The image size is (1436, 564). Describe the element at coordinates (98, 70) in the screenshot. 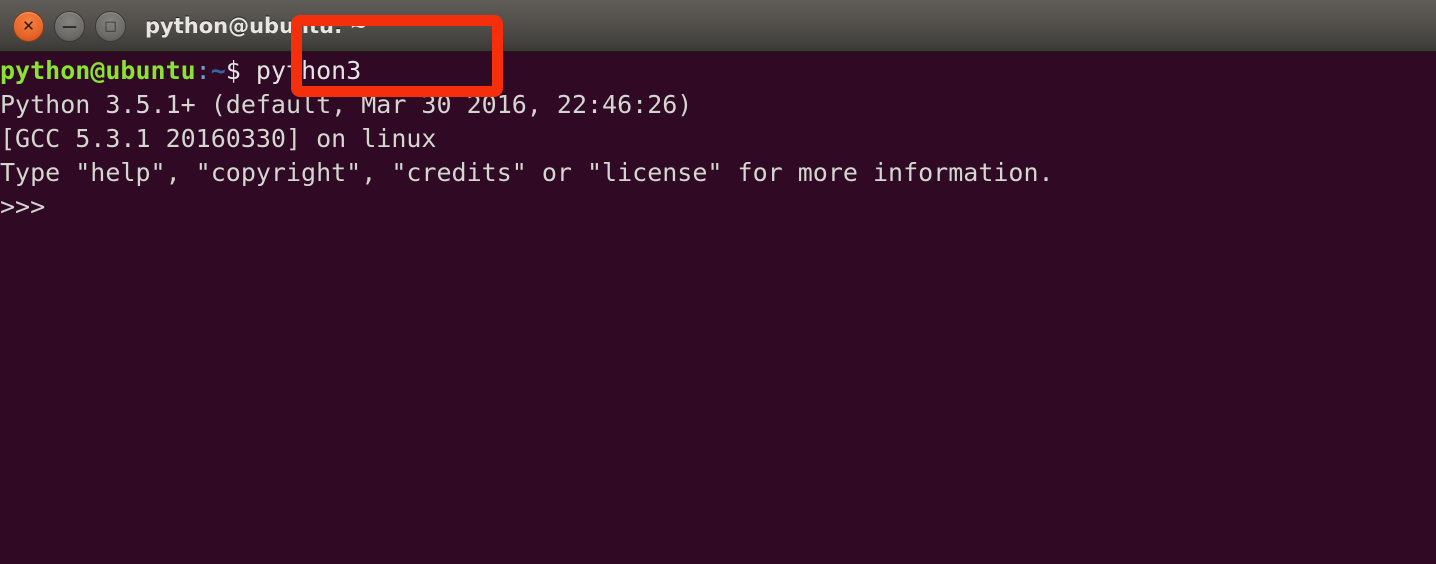

I see `prompt-user-host: python@ubuntu` at that location.